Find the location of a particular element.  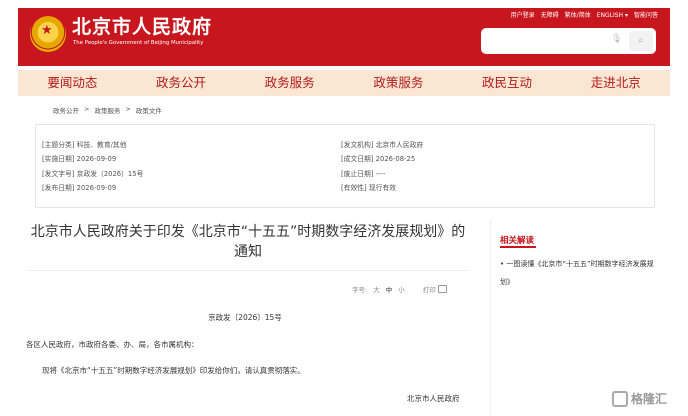

breadcrumb-policy-services: 政策服务 is located at coordinates (107, 110).